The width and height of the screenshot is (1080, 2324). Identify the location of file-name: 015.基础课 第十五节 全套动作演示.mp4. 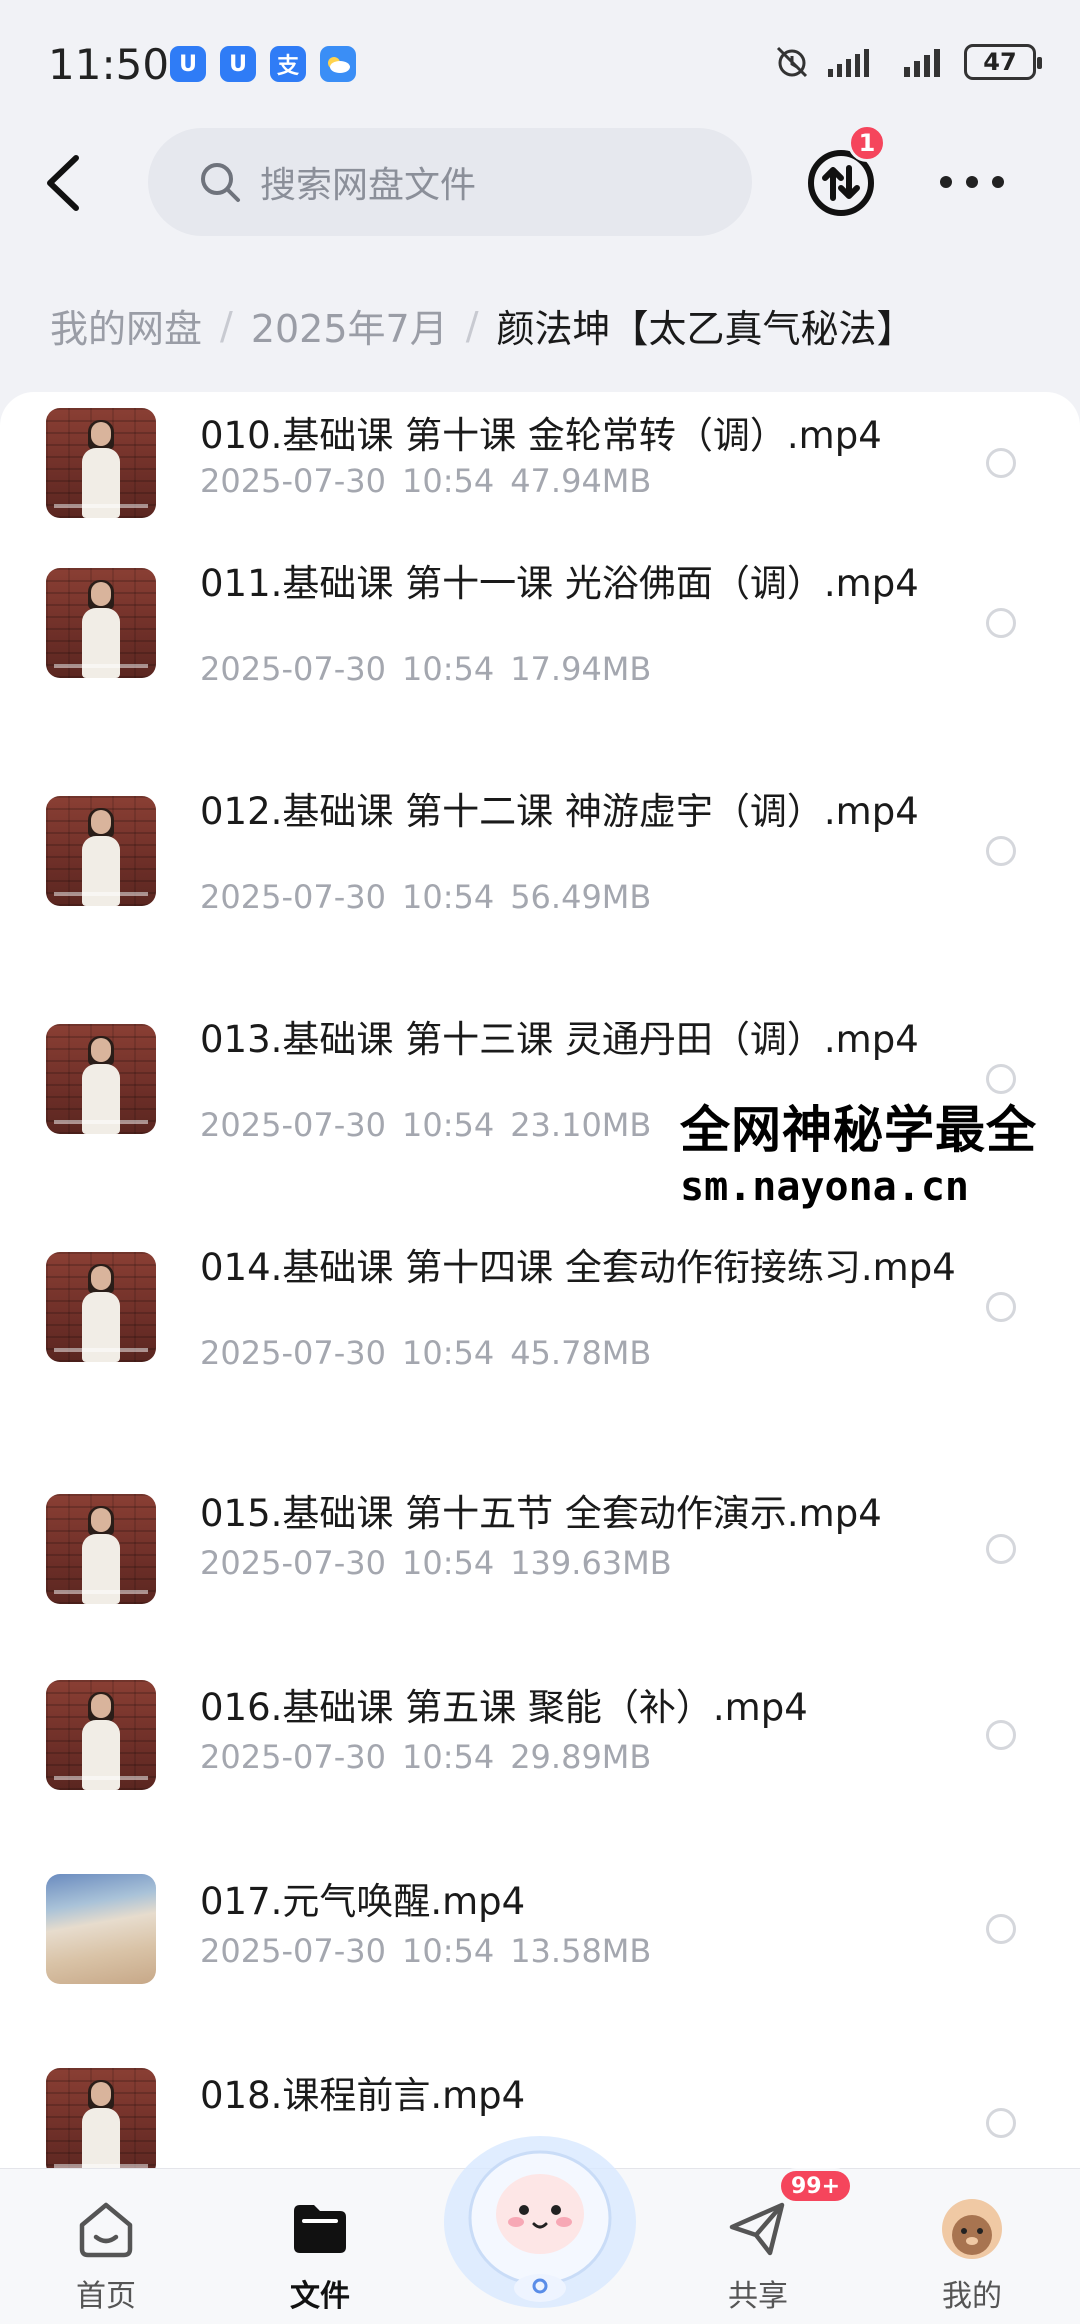
(541, 1513).